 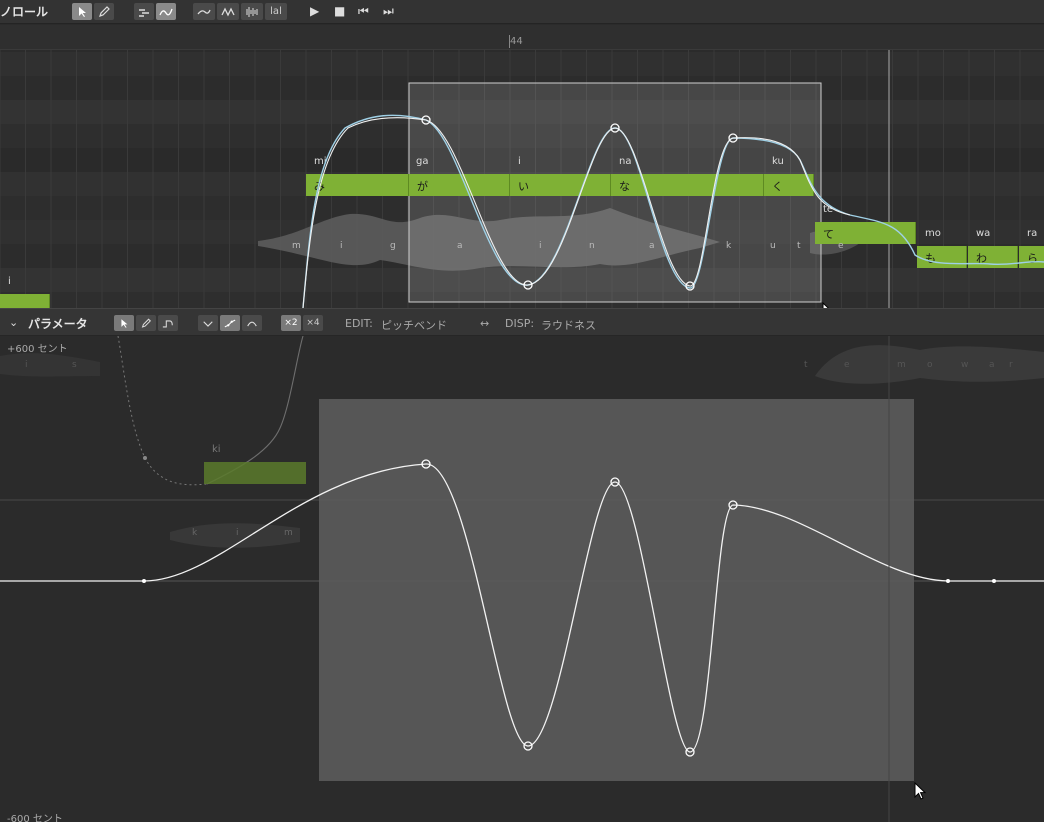 What do you see at coordinates (35, 818) in the screenshot?
I see `min-cent-label: -600 セント` at bounding box center [35, 818].